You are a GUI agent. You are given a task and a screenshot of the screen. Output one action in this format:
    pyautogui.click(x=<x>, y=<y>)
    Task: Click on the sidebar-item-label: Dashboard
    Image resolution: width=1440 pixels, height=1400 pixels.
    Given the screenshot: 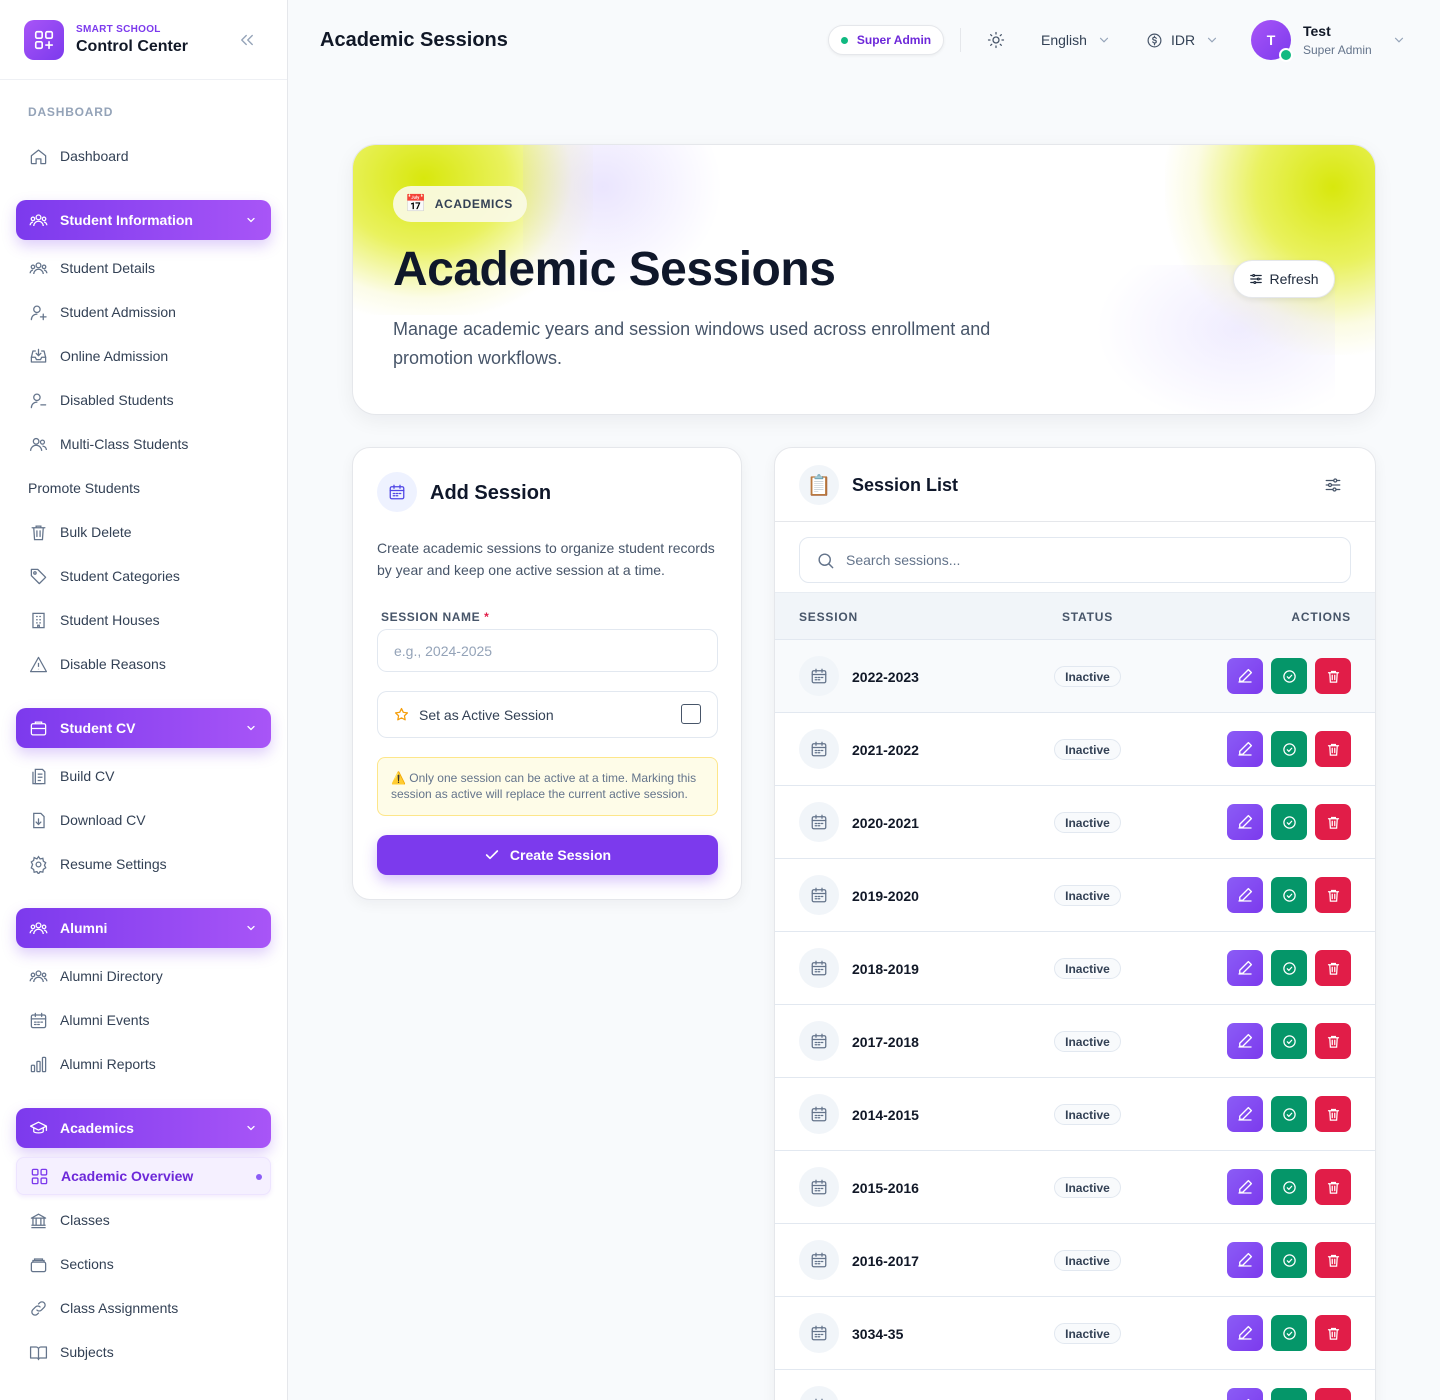 What is the action you would take?
    pyautogui.click(x=94, y=156)
    